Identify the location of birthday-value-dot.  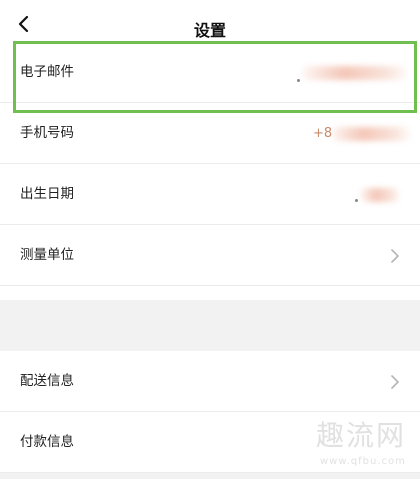
(356, 200).